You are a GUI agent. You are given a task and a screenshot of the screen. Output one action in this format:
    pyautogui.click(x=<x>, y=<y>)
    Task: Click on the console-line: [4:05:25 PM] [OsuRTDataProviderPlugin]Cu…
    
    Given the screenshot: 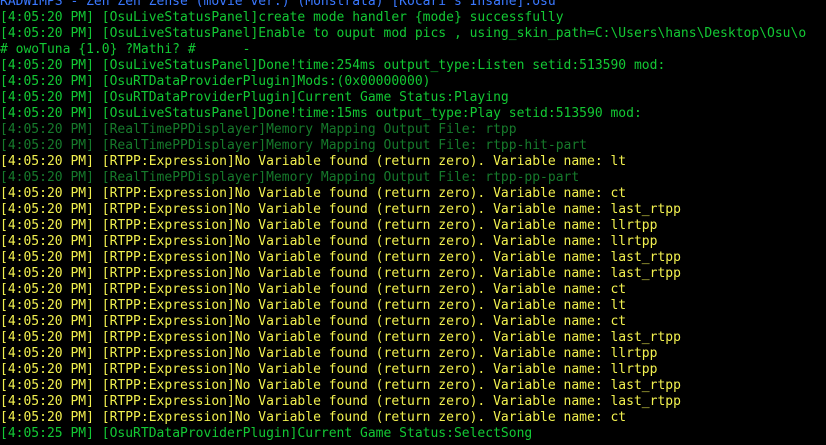 What is the action you would take?
    pyautogui.click(x=413, y=434)
    